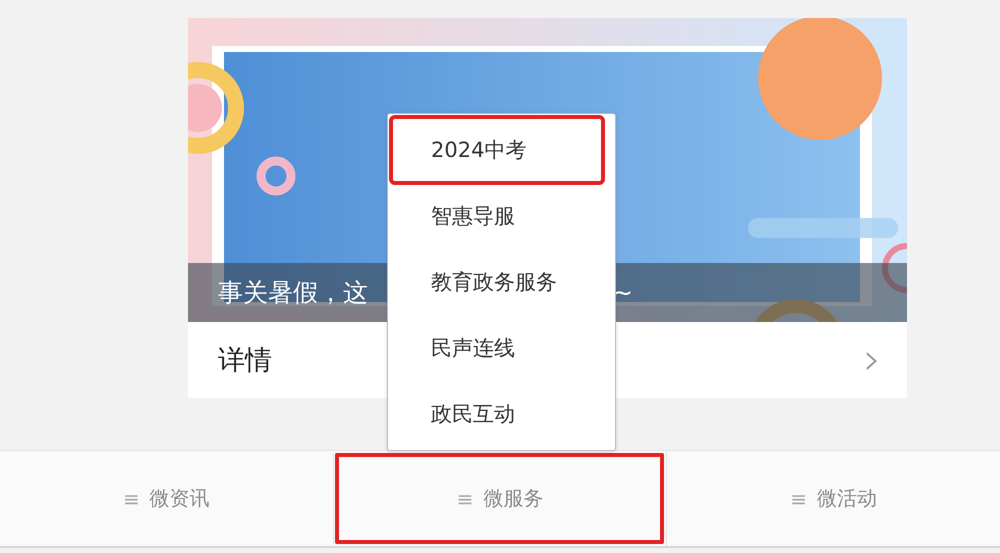 The height and width of the screenshot is (553, 1000). Describe the element at coordinates (501, 414) in the screenshot. I see `menu-item: 政民互动` at that location.